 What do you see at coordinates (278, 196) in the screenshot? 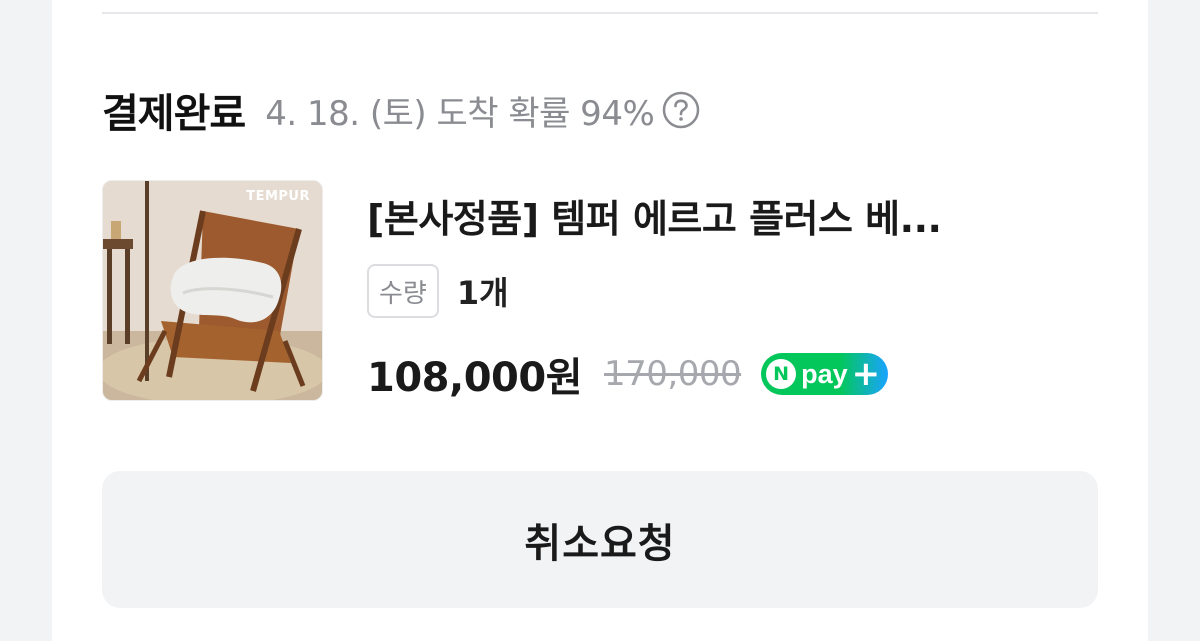
I see `brand-logo: TEMPUR` at bounding box center [278, 196].